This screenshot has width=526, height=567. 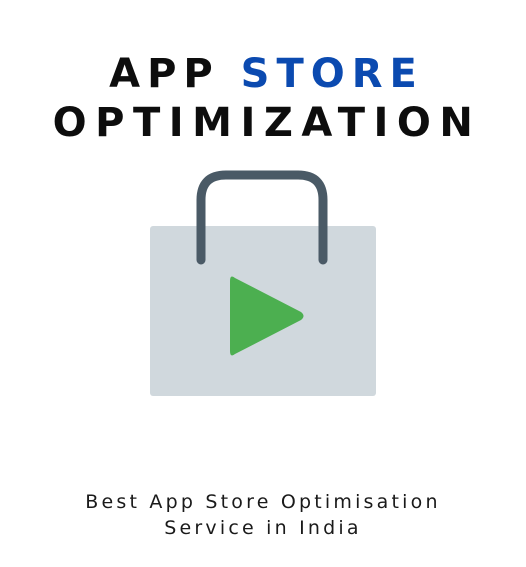 What do you see at coordinates (332, 74) in the screenshot?
I see `title-word-store: STORE` at bounding box center [332, 74].